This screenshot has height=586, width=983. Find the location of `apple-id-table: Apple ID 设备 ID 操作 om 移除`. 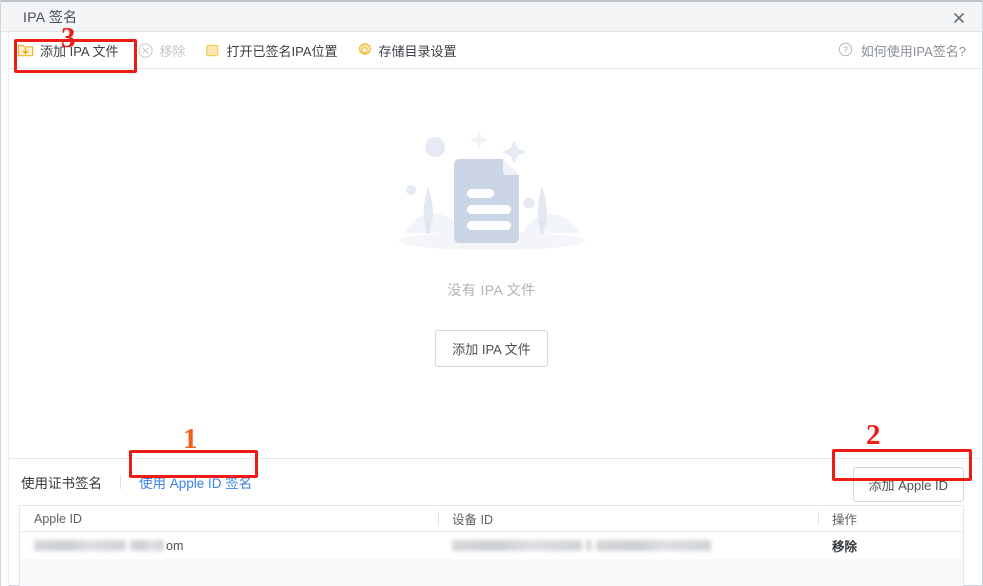

apple-id-table: Apple ID 设备 ID 操作 om 移除 is located at coordinates (491, 545).